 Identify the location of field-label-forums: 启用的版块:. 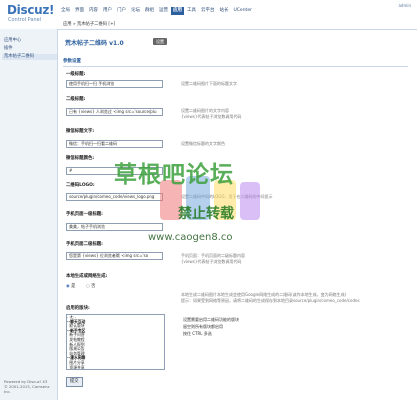
(78, 308).